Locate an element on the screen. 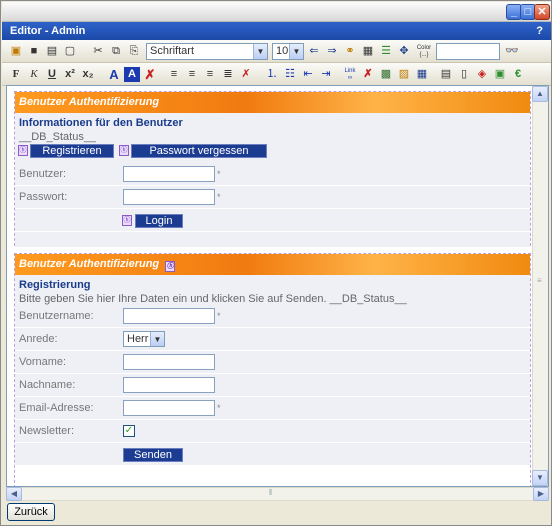 The image size is (552, 526). email-input is located at coordinates (169, 408).